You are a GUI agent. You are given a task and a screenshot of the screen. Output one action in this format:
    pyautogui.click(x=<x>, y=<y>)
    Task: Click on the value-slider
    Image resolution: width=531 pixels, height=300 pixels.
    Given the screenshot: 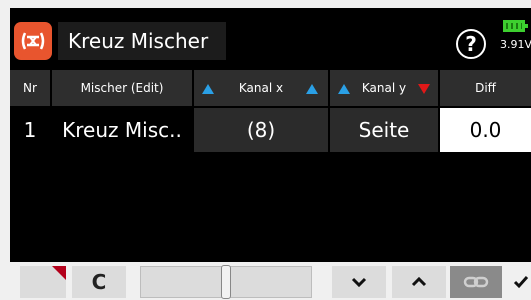 What is the action you would take?
    pyautogui.click(x=226, y=282)
    